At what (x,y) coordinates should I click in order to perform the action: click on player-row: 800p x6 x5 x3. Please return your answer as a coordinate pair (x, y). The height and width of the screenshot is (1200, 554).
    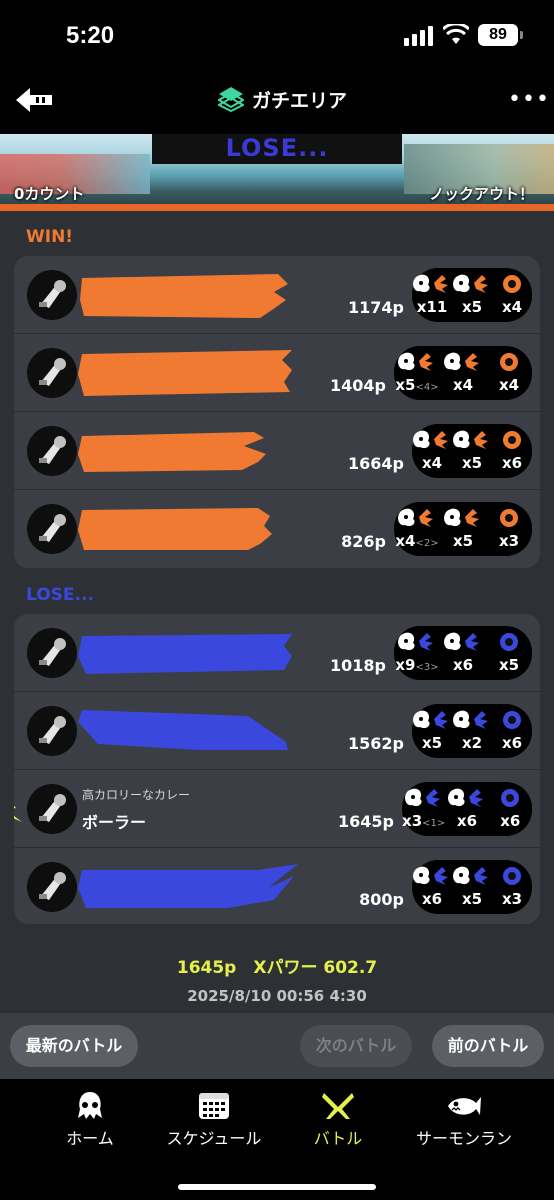
    Looking at the image, I should click on (277, 886).